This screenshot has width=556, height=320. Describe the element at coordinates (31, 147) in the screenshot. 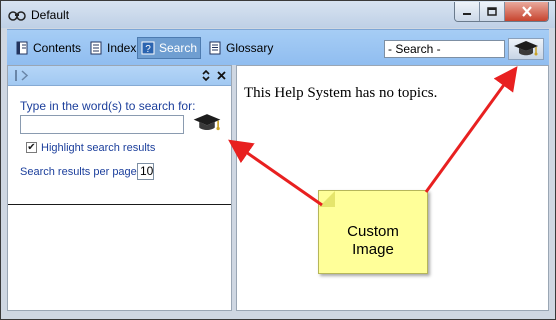

I see `highlight-checkbox: ✔` at that location.